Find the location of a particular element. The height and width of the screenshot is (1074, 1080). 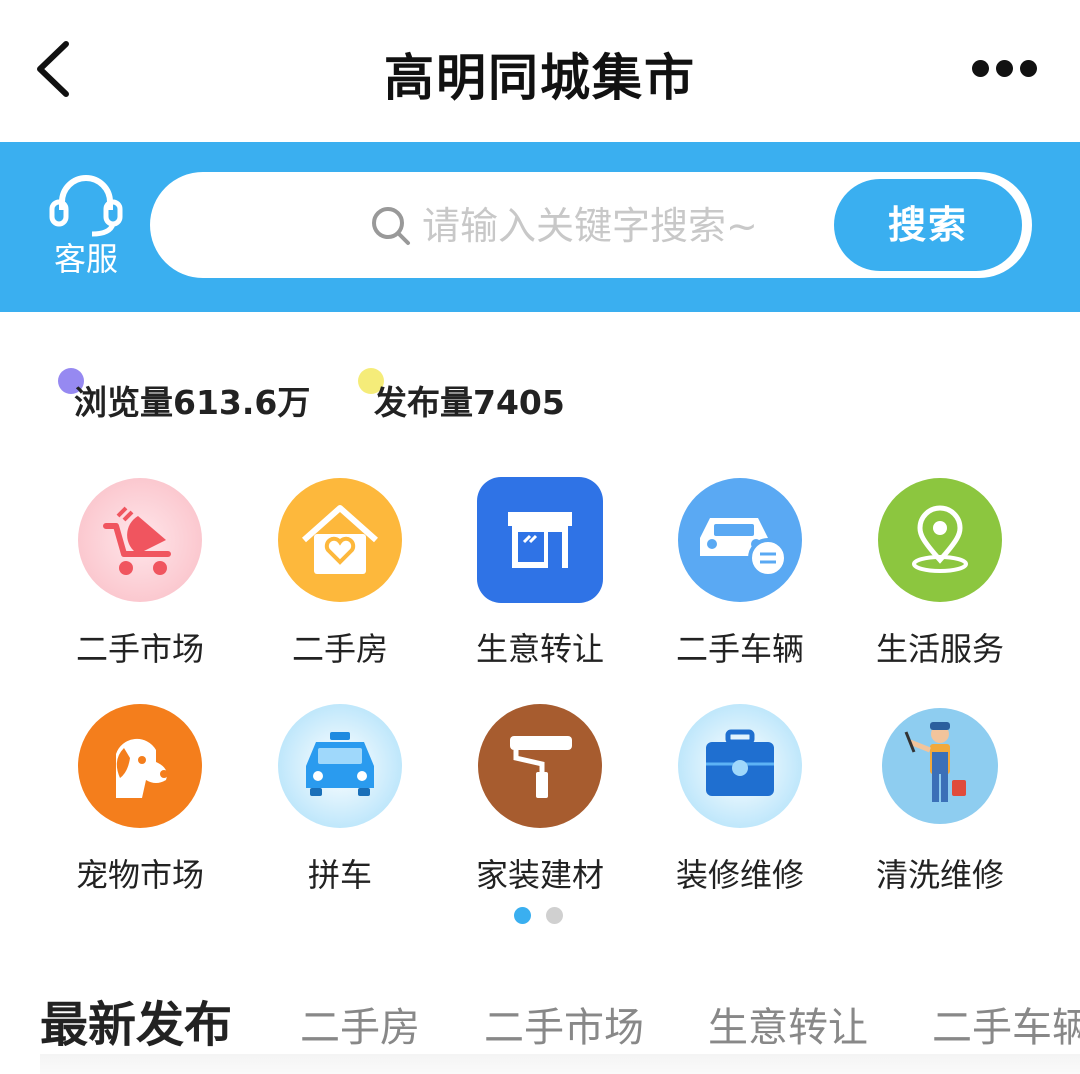

page-title: 高明同城集市 is located at coordinates (540, 78).